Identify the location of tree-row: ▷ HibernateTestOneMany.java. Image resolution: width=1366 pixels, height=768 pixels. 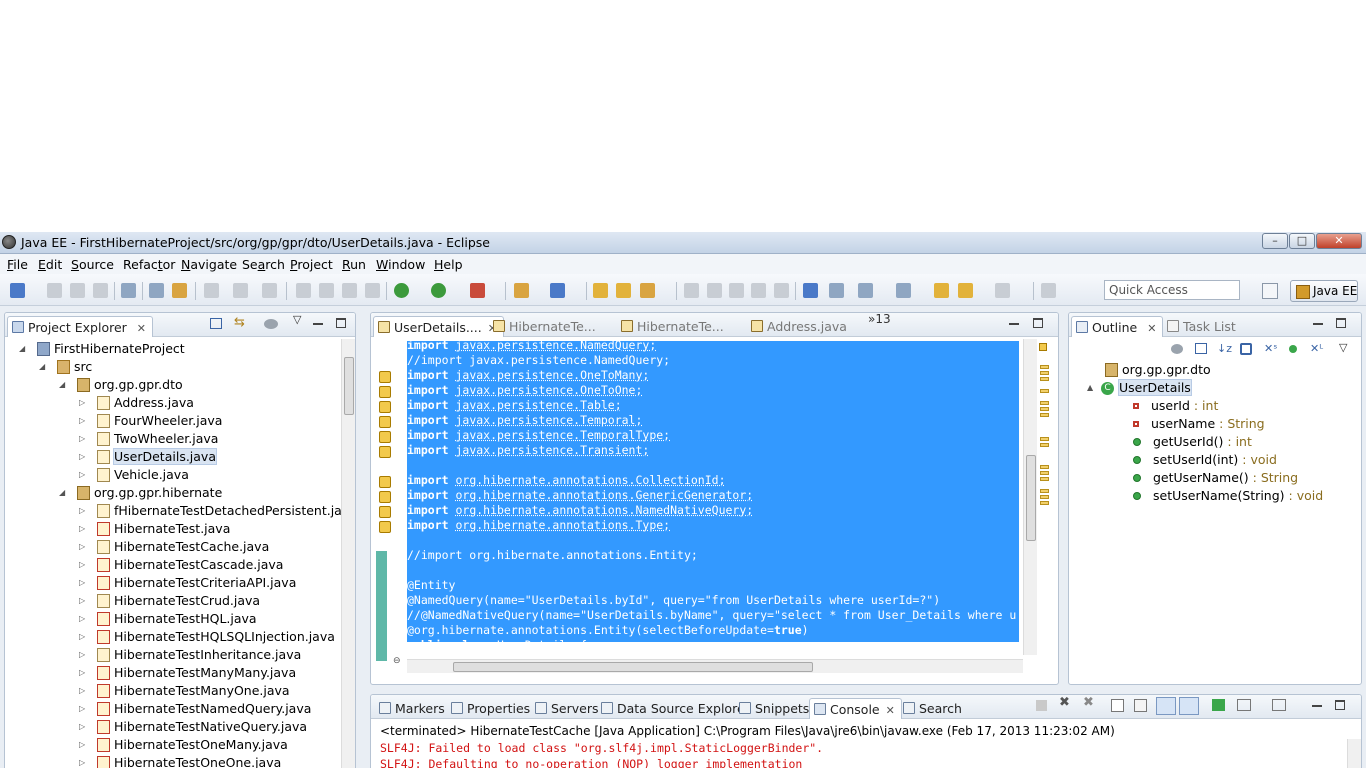
(183, 745).